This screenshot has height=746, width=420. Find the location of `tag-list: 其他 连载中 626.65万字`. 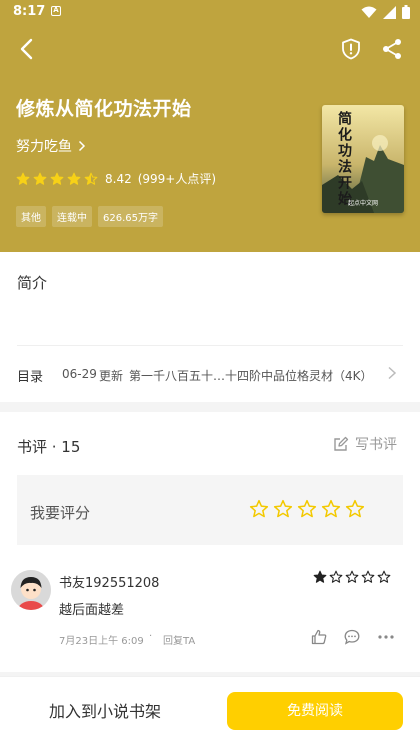

tag-list: 其他 连载中 626.65万字 is located at coordinates (89, 216).